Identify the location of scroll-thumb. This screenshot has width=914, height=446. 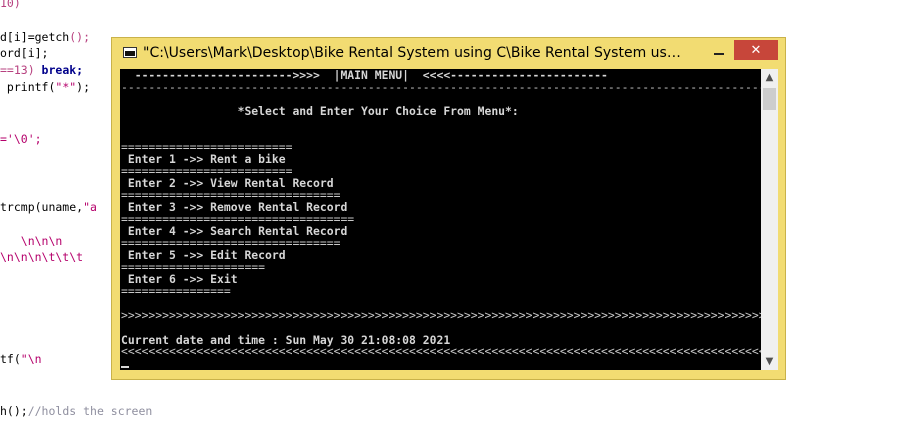
(769, 99).